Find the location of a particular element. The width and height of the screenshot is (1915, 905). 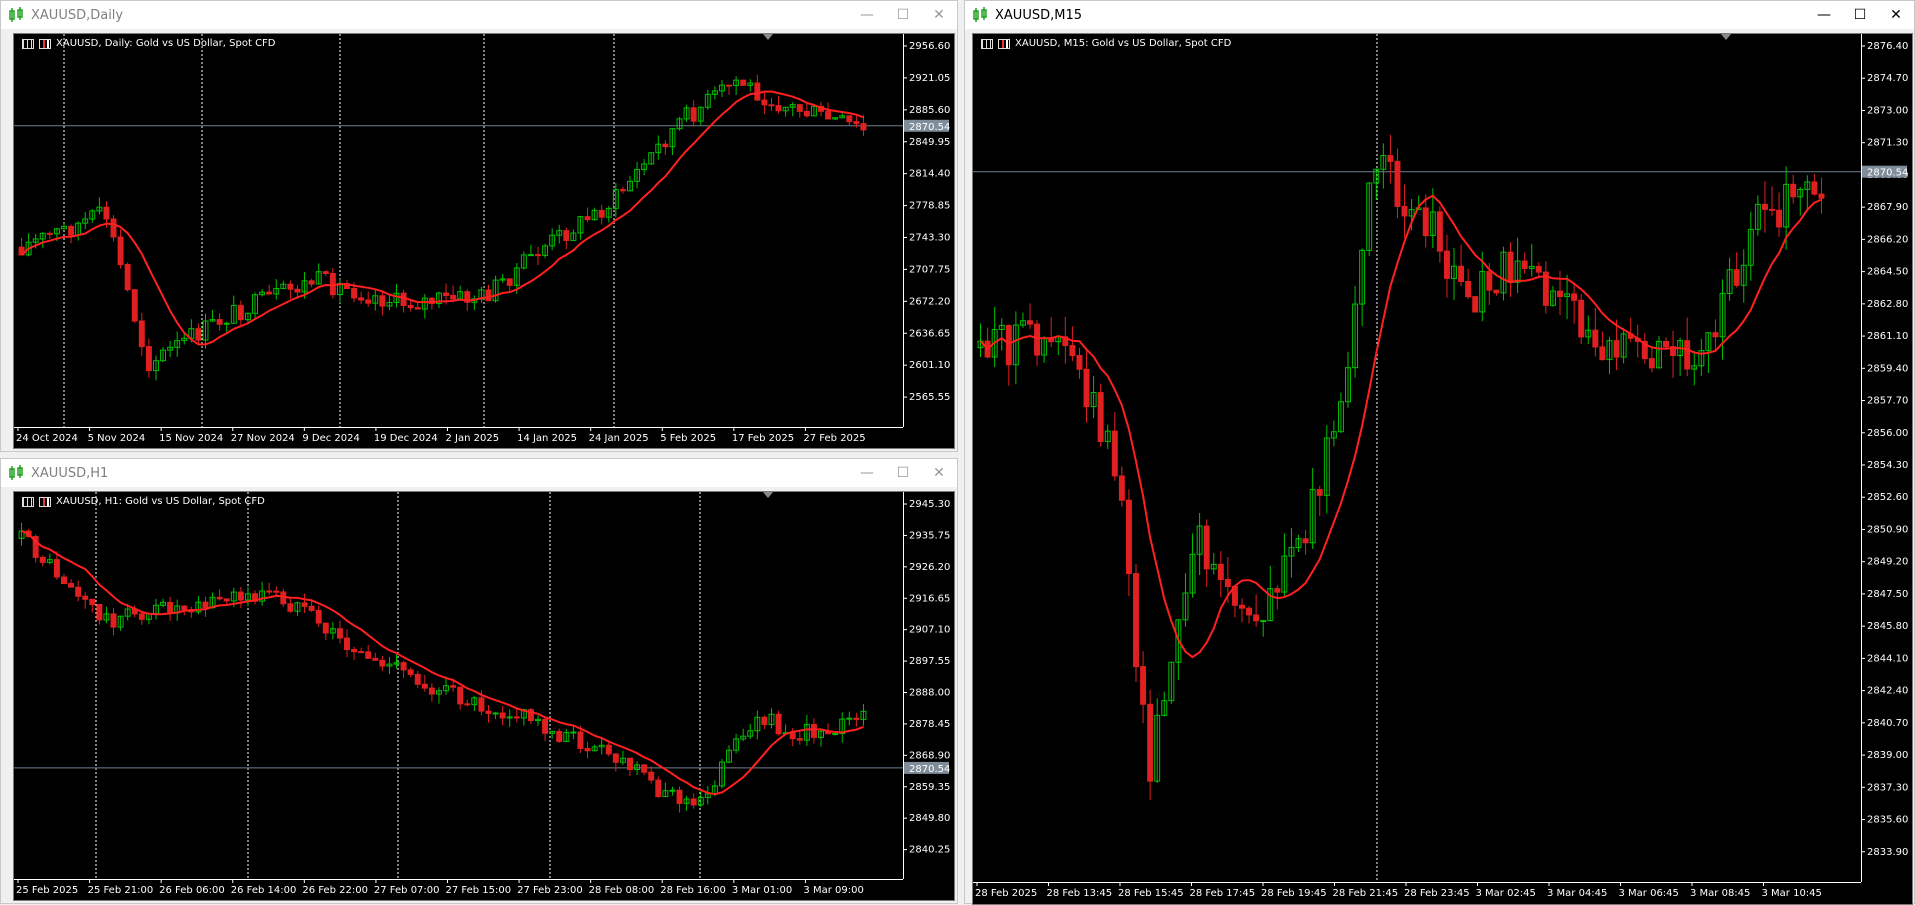

price-tick-label: 2565.55 is located at coordinates (929, 397).